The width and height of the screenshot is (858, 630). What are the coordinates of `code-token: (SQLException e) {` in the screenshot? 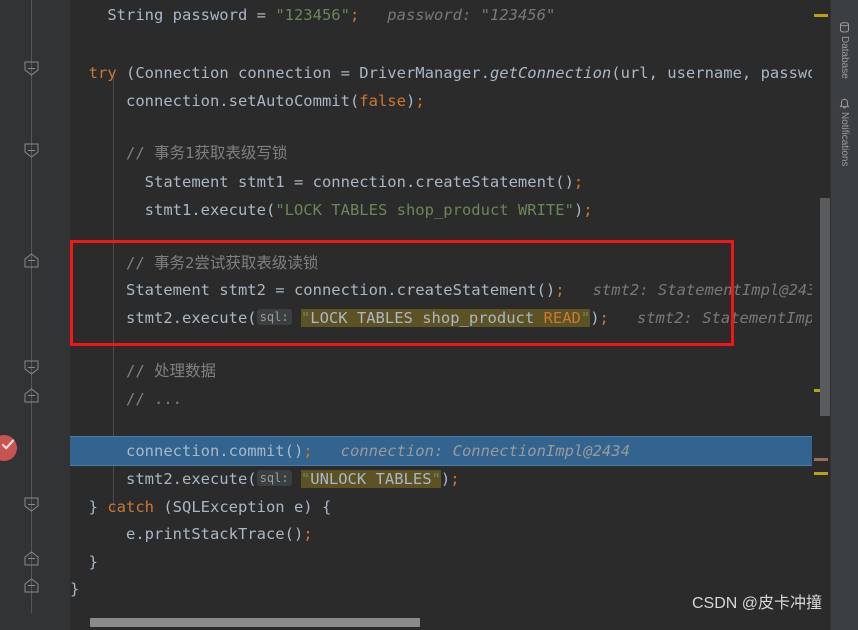 It's located at (247, 507).